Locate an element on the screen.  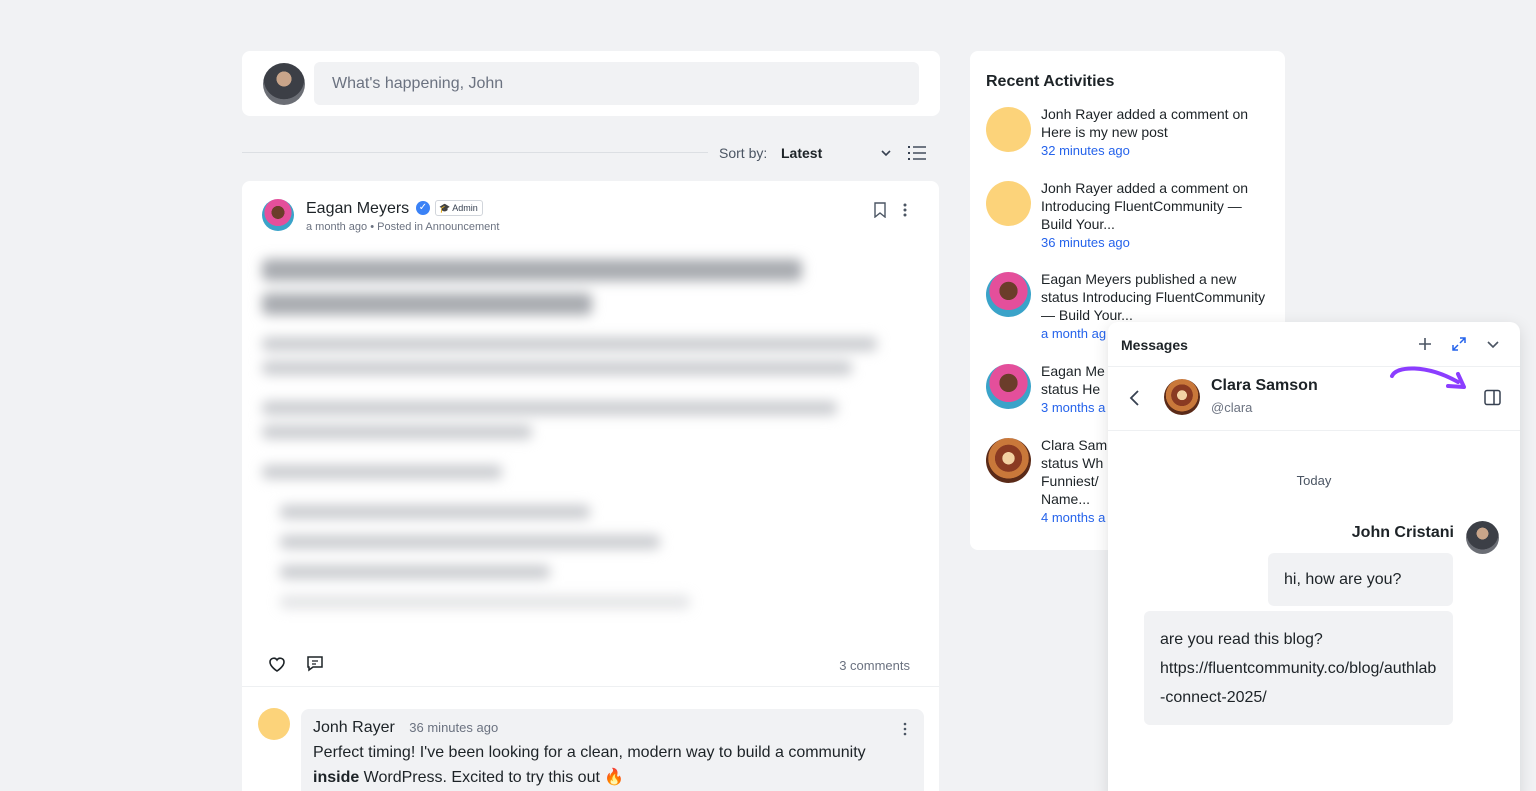
comment-icon is located at coordinates (315, 664).